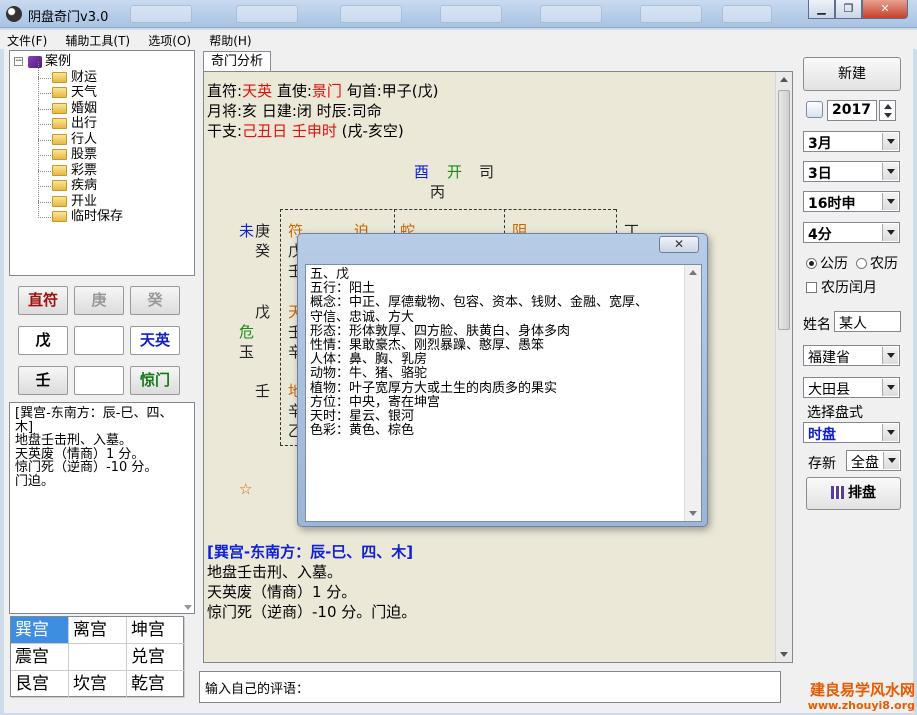 Image resolution: width=917 pixels, height=715 pixels. Describe the element at coordinates (156, 684) in the screenshot. I see `palace-qian: 乾宫` at that location.